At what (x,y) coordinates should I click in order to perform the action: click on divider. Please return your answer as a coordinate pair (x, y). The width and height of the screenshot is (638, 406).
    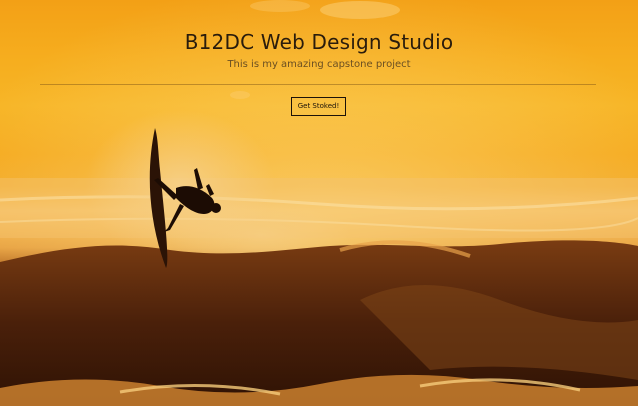
    Looking at the image, I should click on (318, 84).